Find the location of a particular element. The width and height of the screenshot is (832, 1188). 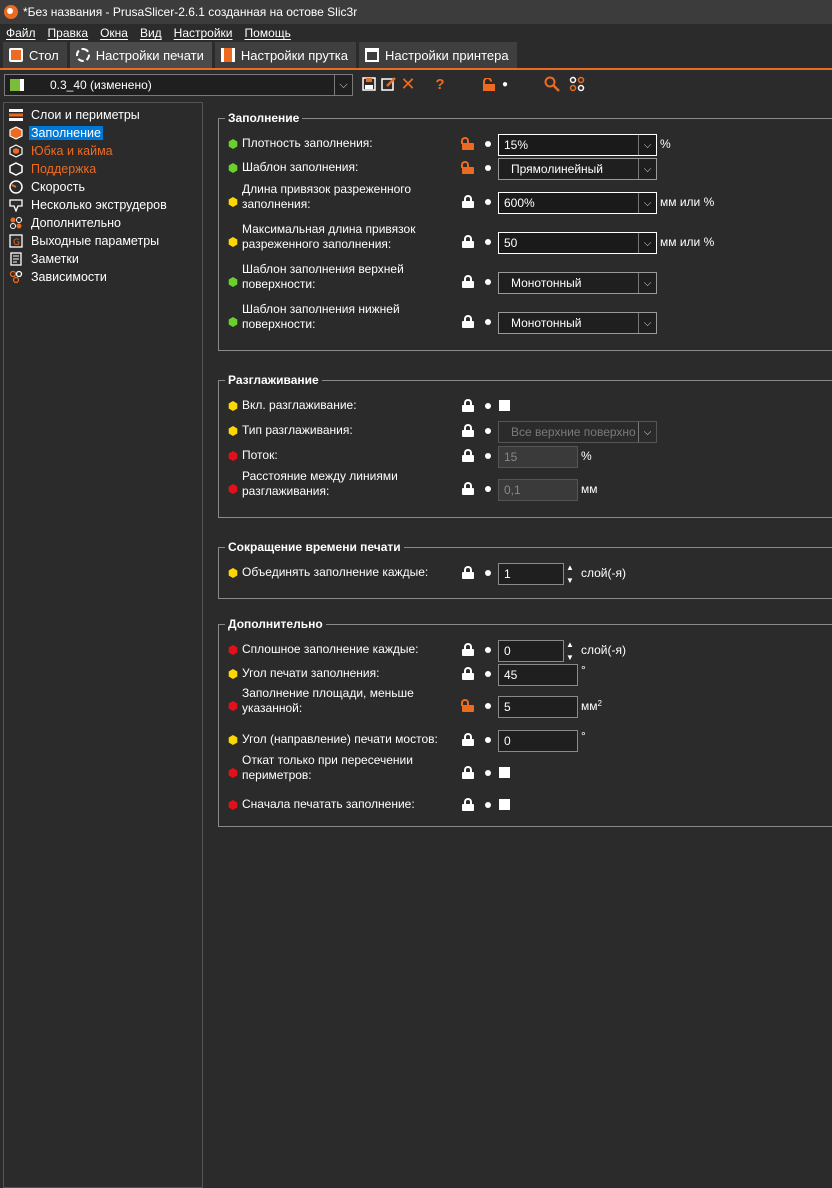

fill-angle-input: 45 is located at coordinates (538, 675).